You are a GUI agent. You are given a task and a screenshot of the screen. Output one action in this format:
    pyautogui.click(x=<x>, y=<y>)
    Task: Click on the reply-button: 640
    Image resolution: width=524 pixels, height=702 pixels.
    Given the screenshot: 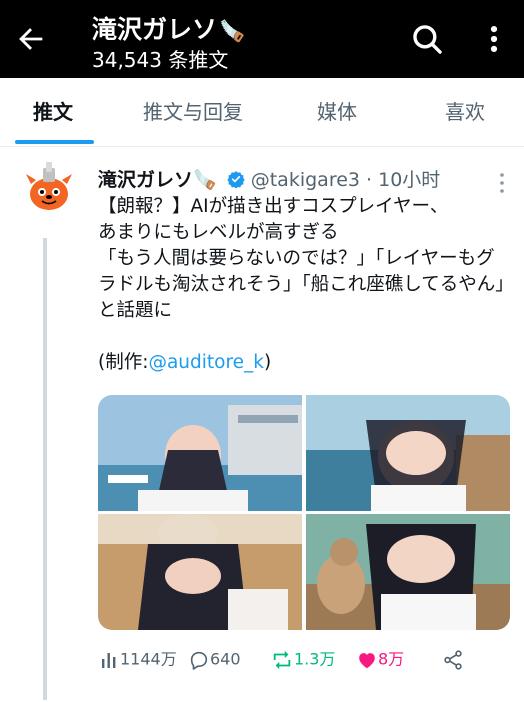 What is the action you would take?
    pyautogui.click(x=214, y=659)
    